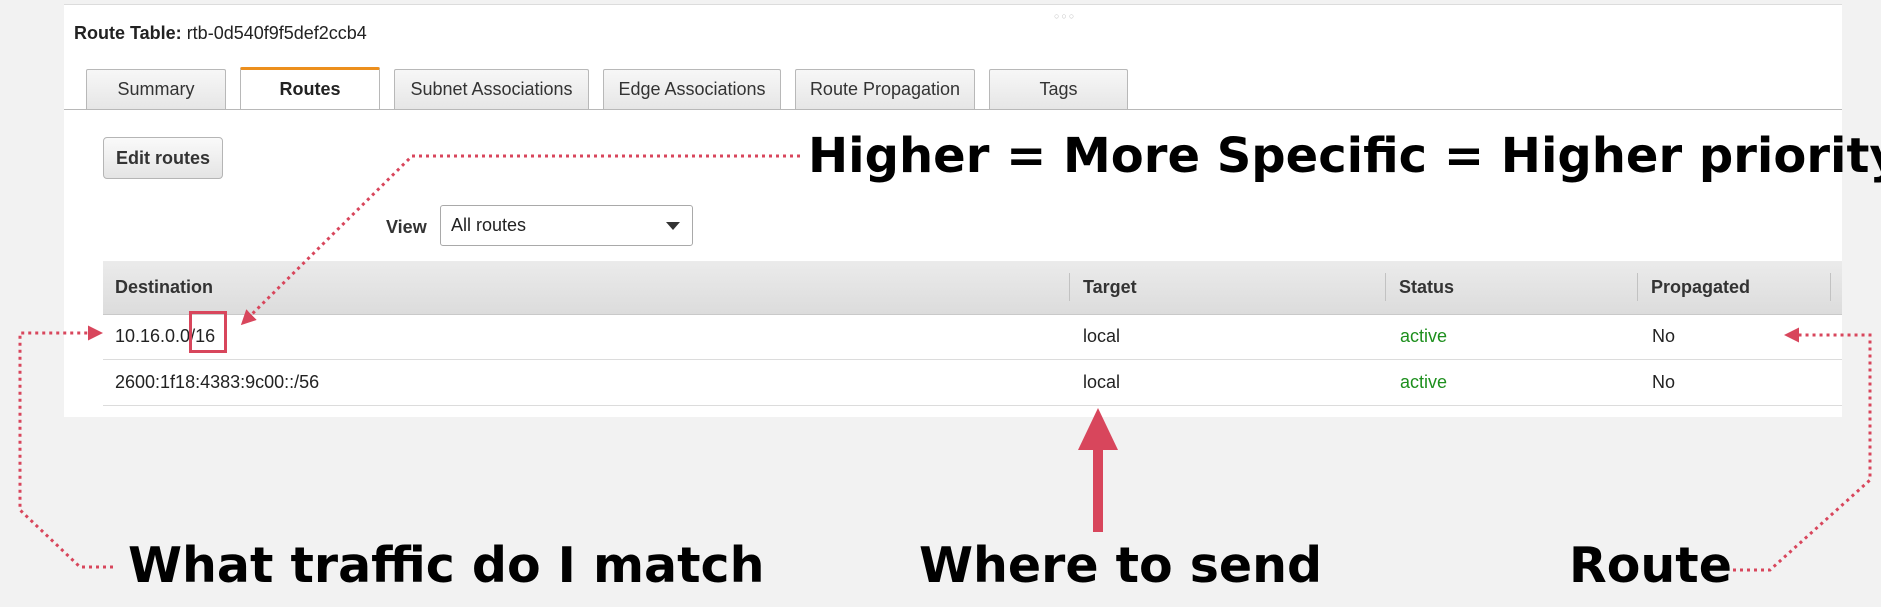 Image resolution: width=1881 pixels, height=607 pixels. What do you see at coordinates (1650, 565) in the screenshot?
I see `annotation-route: Route` at bounding box center [1650, 565].